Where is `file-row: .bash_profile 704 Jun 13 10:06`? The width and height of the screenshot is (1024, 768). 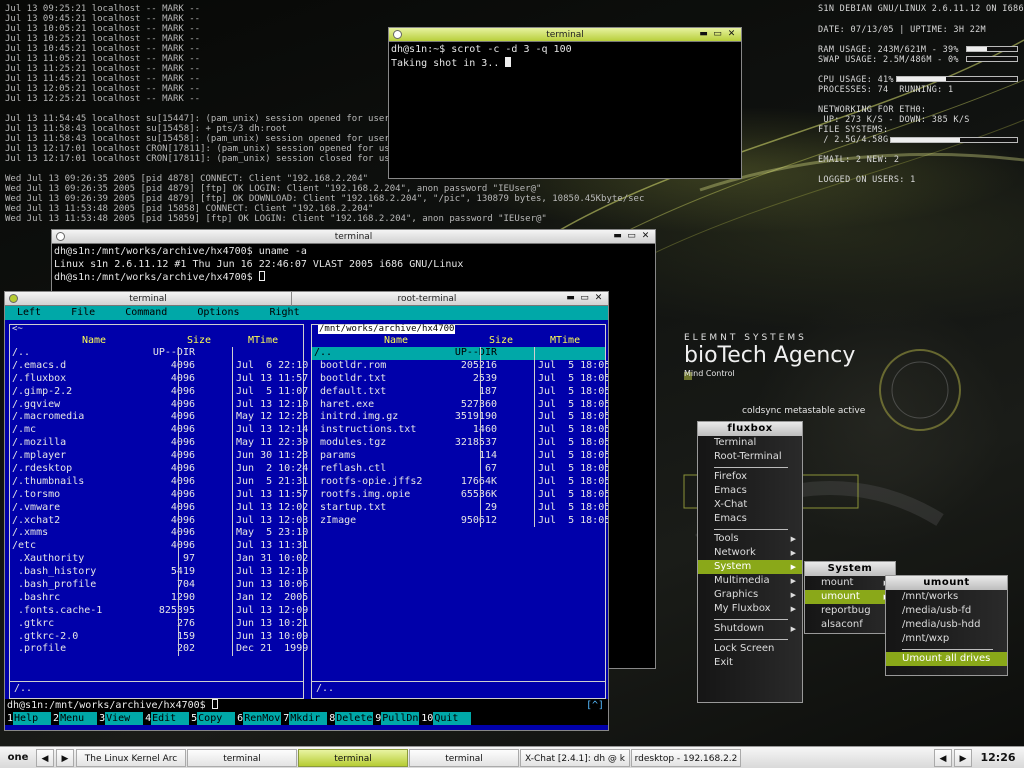
file-row: .bash_profile 704 Jun 13 10:06 is located at coordinates (159, 585).